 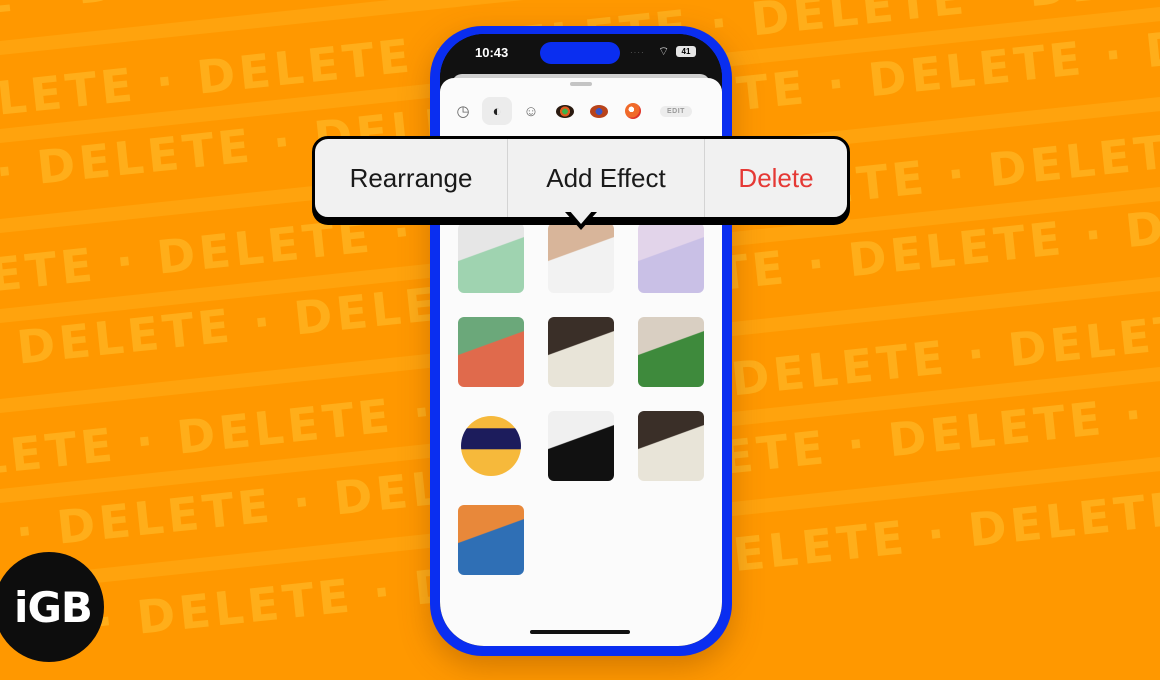 I want to click on smiley-icon: ☺, so click(x=531, y=111).